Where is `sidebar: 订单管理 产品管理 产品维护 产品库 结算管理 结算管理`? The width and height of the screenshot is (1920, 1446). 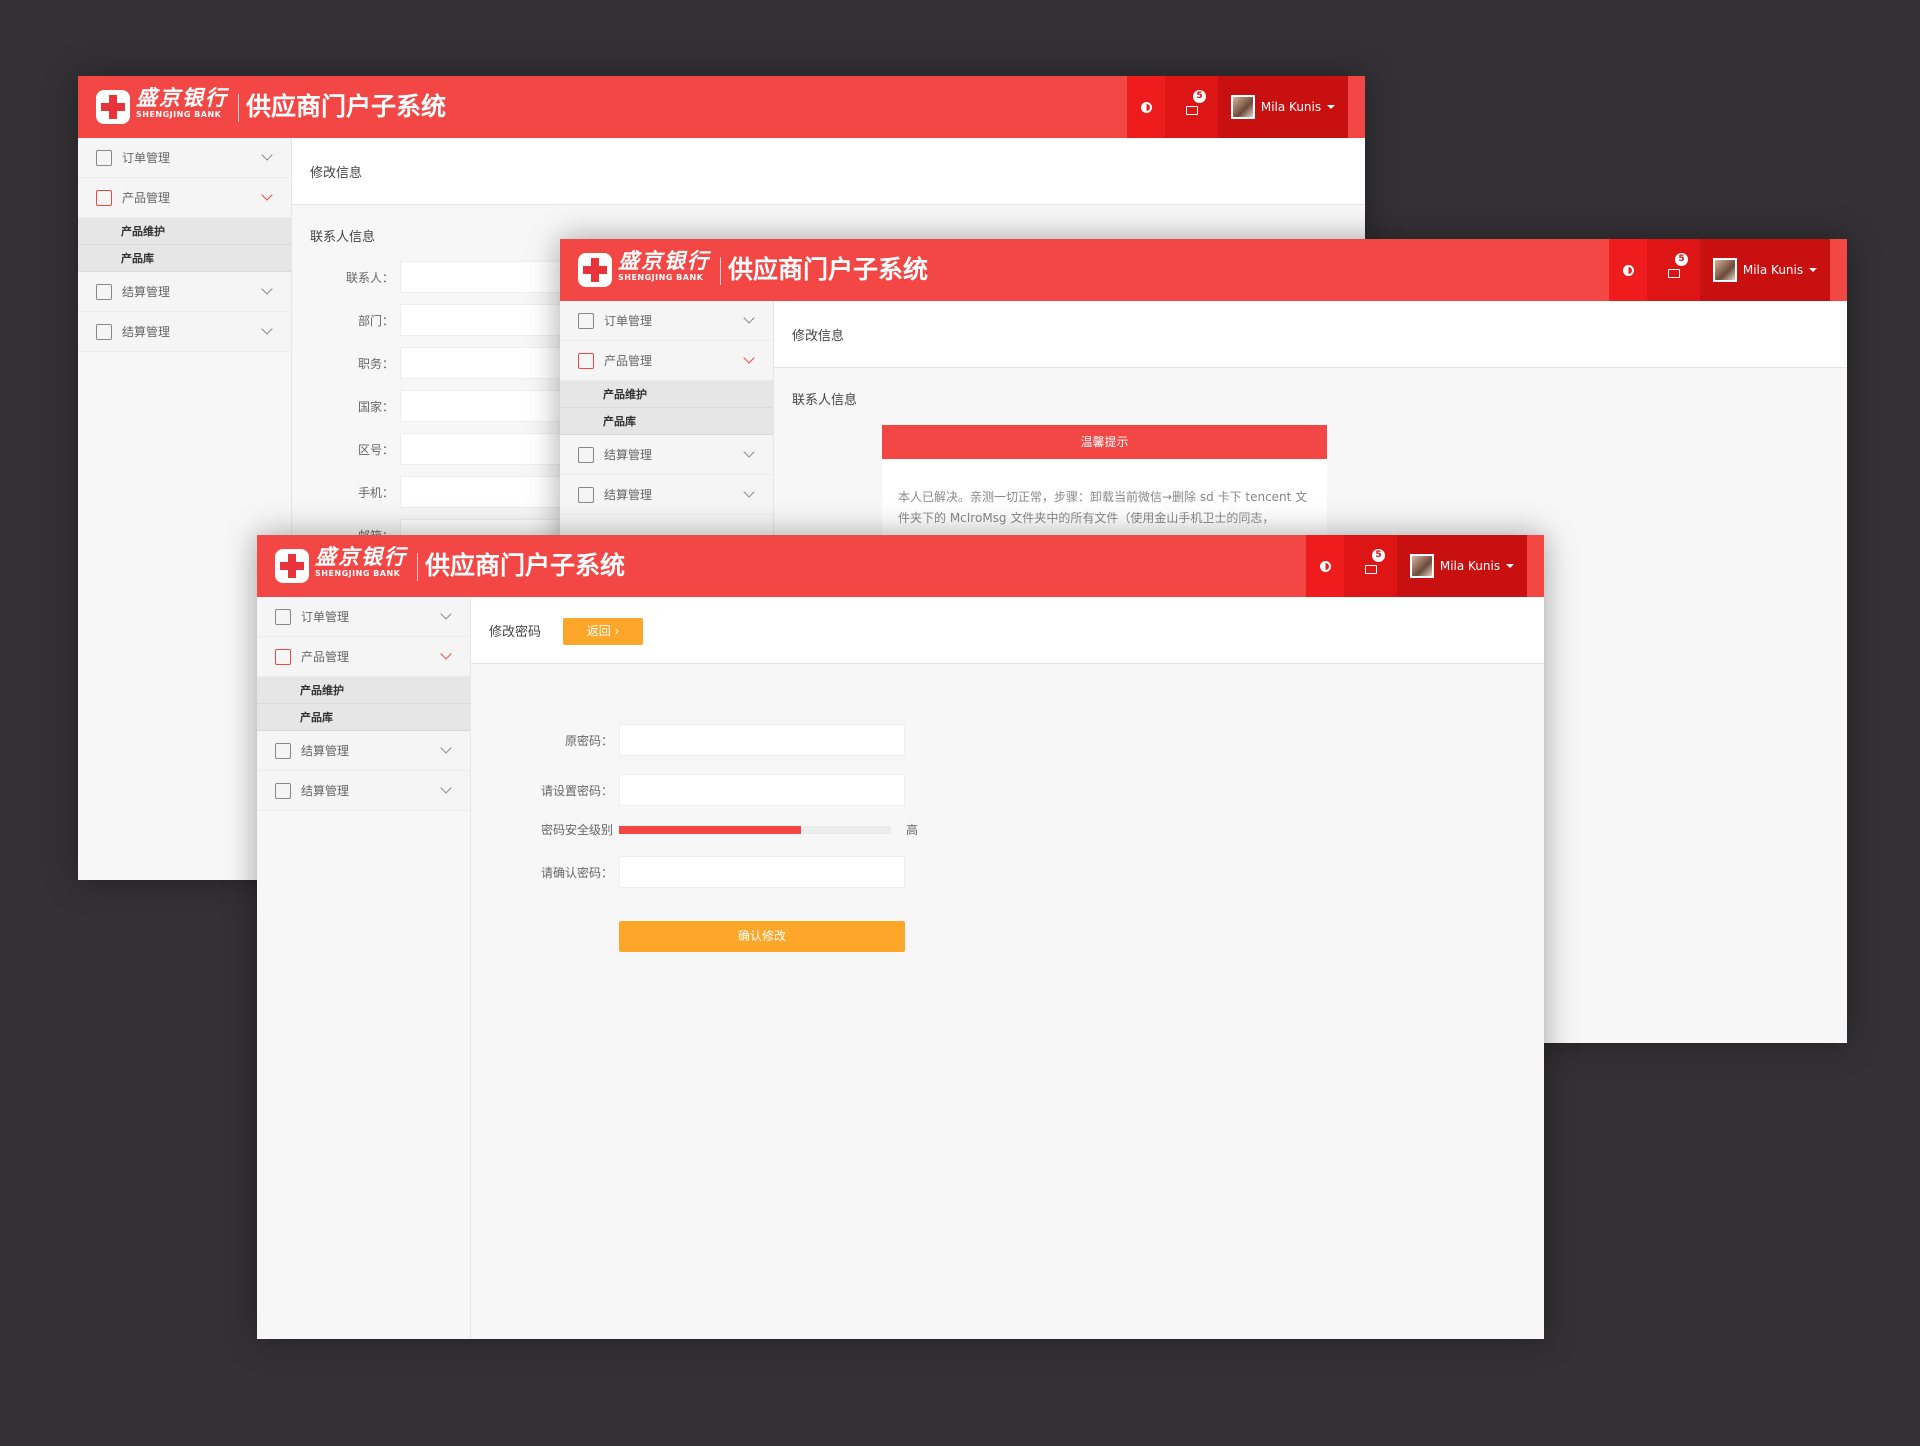 sidebar: 订单管理 产品管理 产品维护 产品库 结算管理 结算管理 is located at coordinates (364, 968).